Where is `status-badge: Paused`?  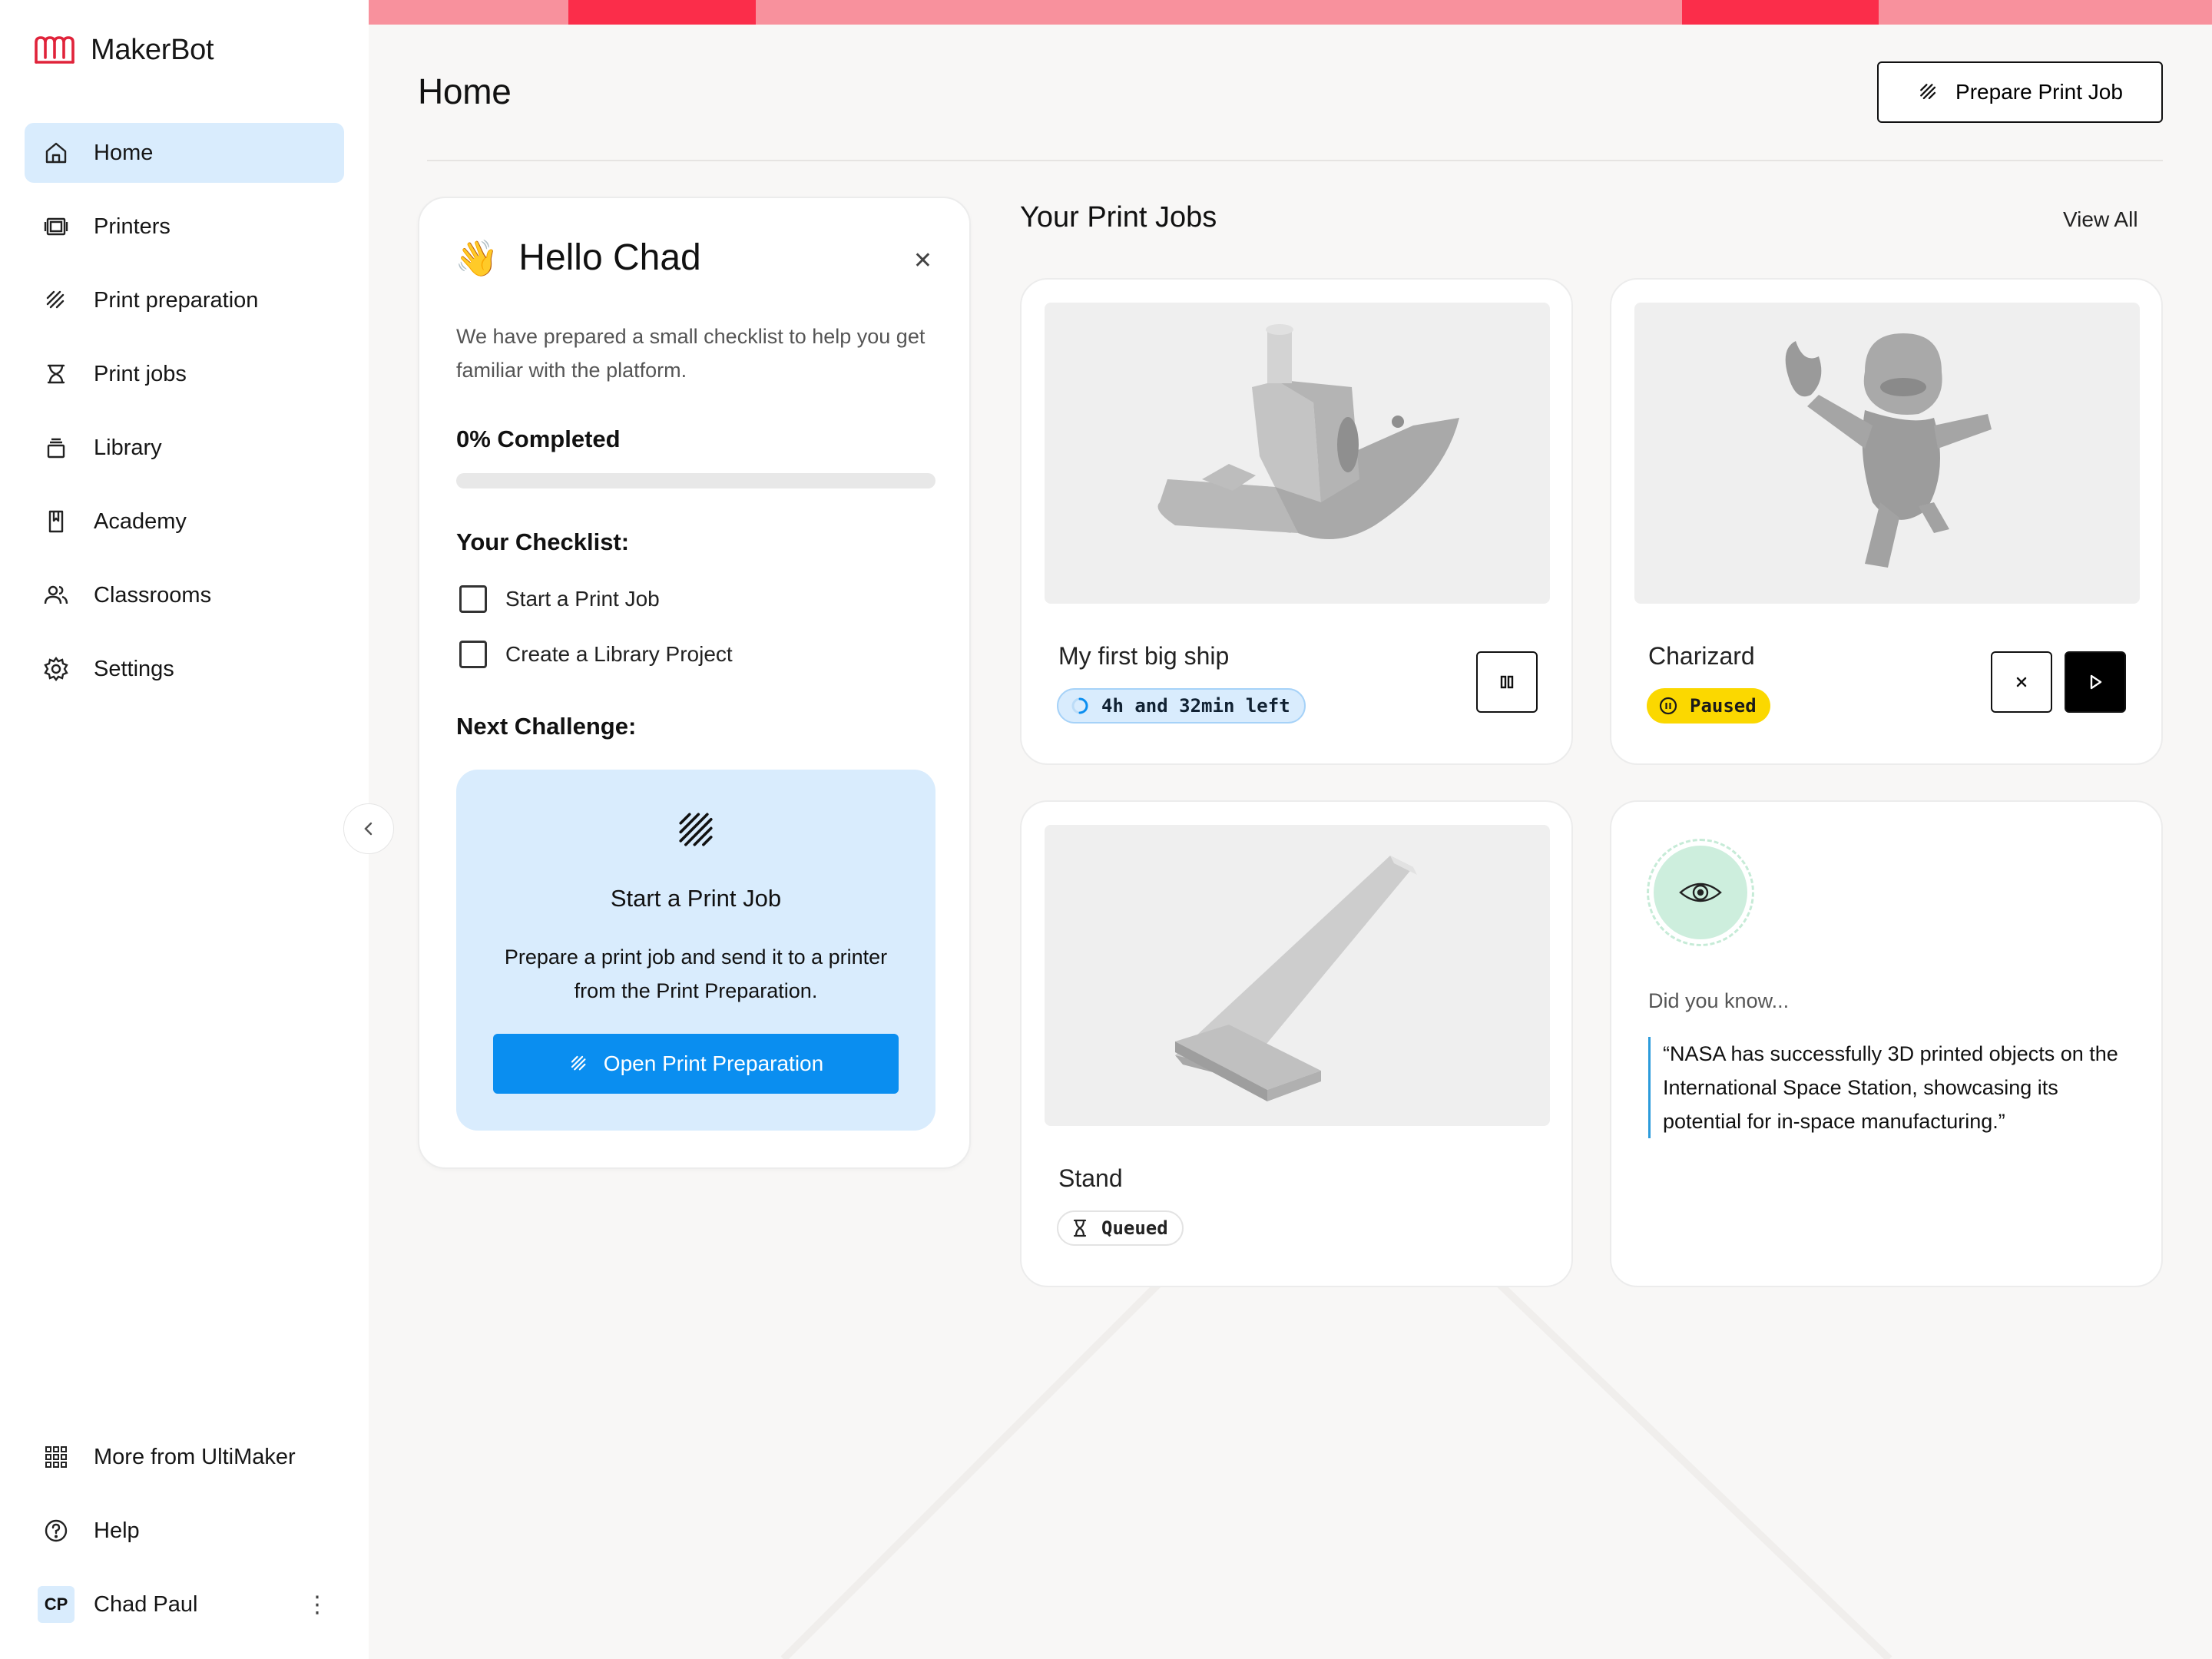
status-badge: Paused is located at coordinates (1709, 706).